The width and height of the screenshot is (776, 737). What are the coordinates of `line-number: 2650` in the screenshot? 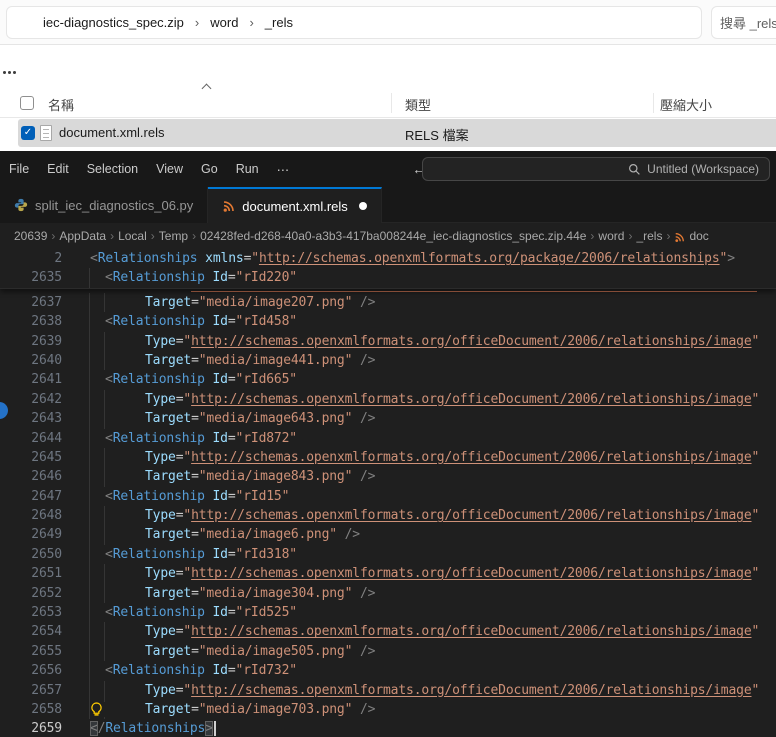 It's located at (31, 554).